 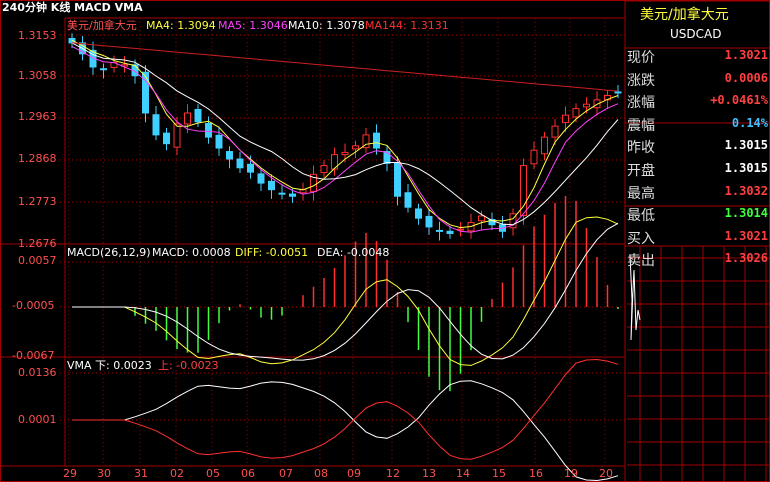 What do you see at coordinates (746, 258) in the screenshot?
I see `quote-row-value: 1.3026` at bounding box center [746, 258].